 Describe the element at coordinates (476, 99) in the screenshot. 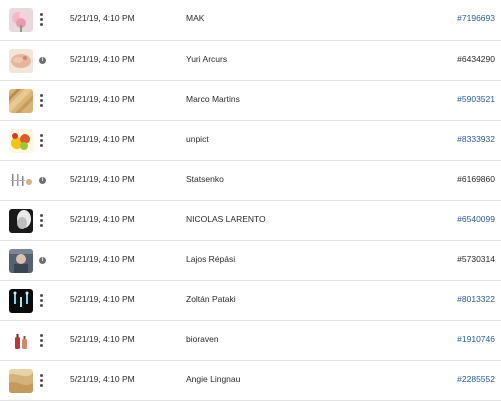

I see `asset-id-link: #5903521` at that location.